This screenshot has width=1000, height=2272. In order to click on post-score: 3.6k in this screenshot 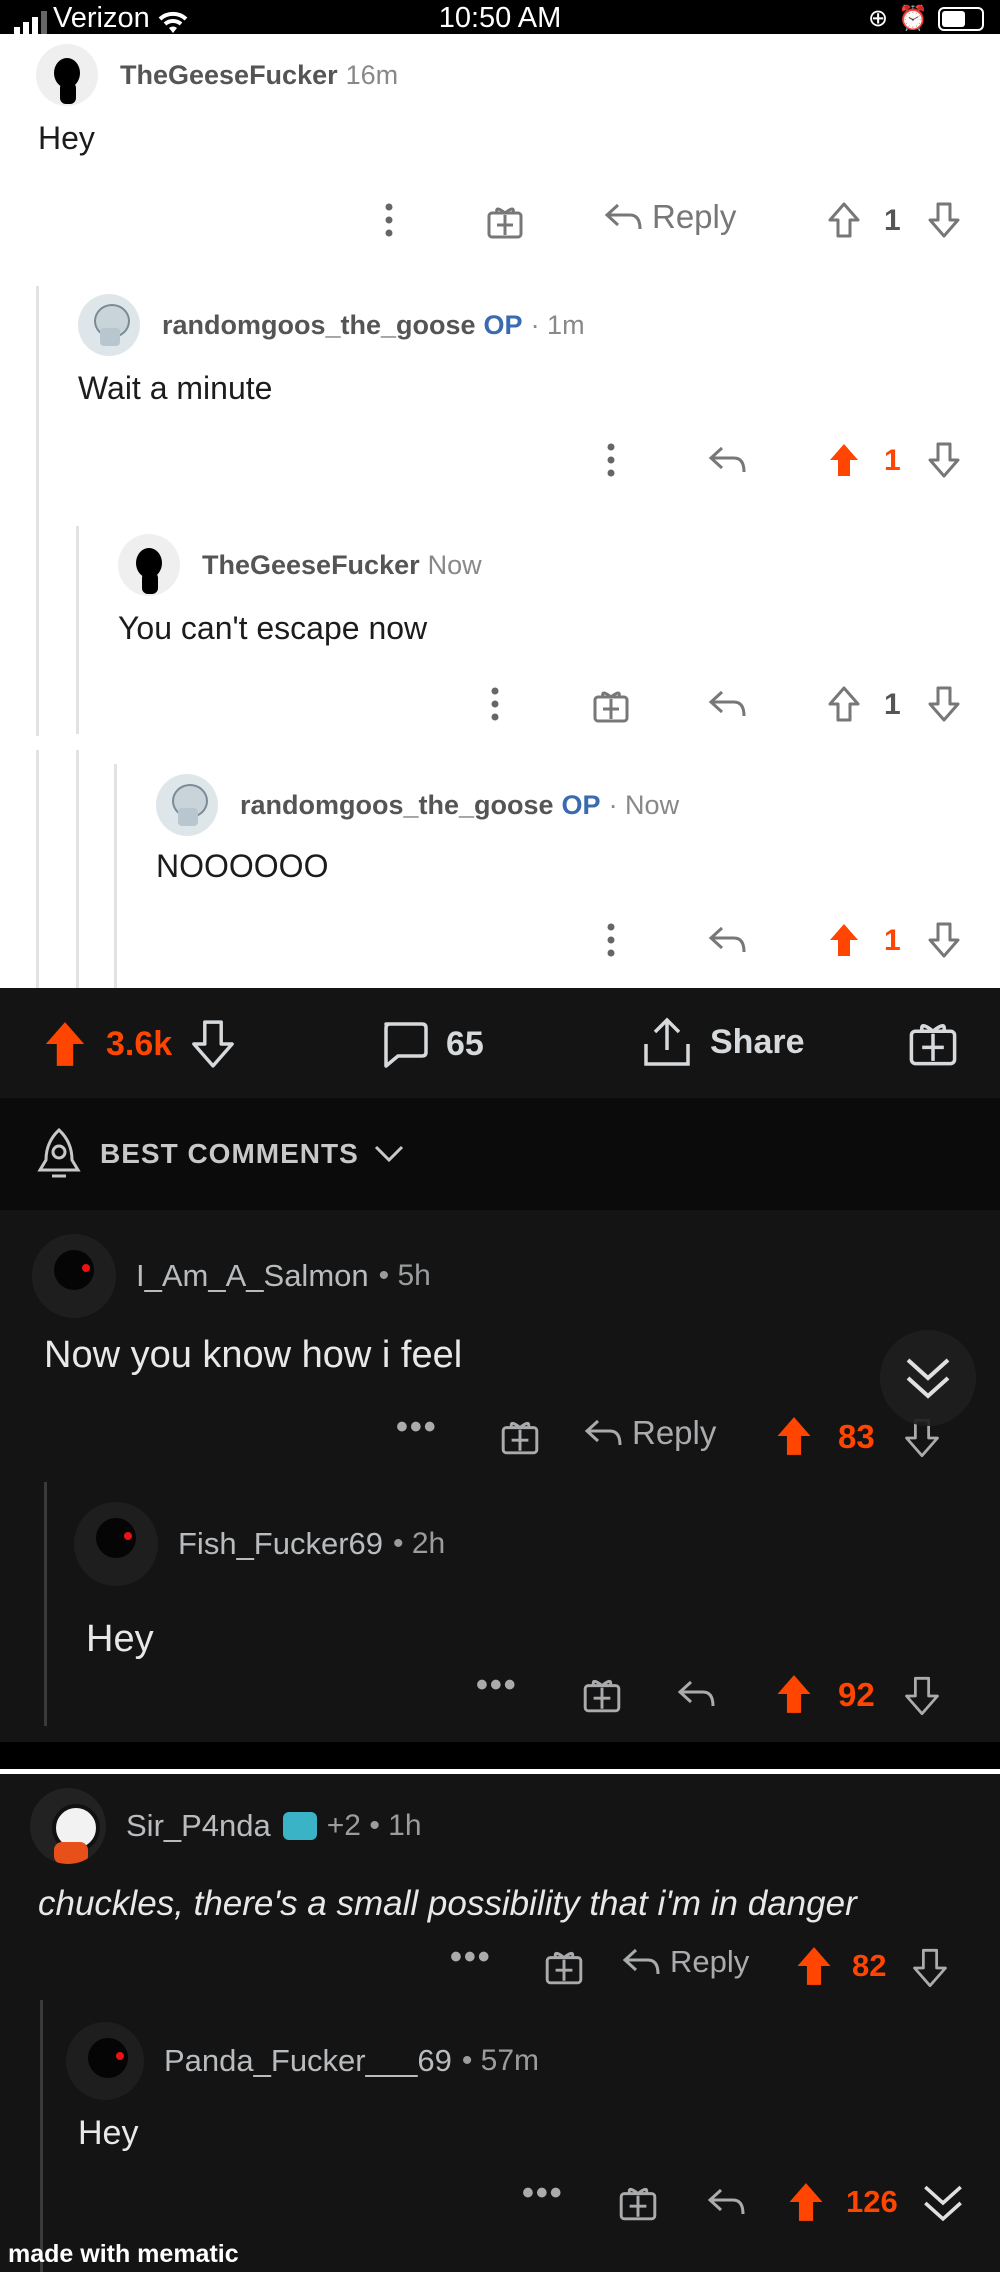, I will do `click(139, 1043)`.